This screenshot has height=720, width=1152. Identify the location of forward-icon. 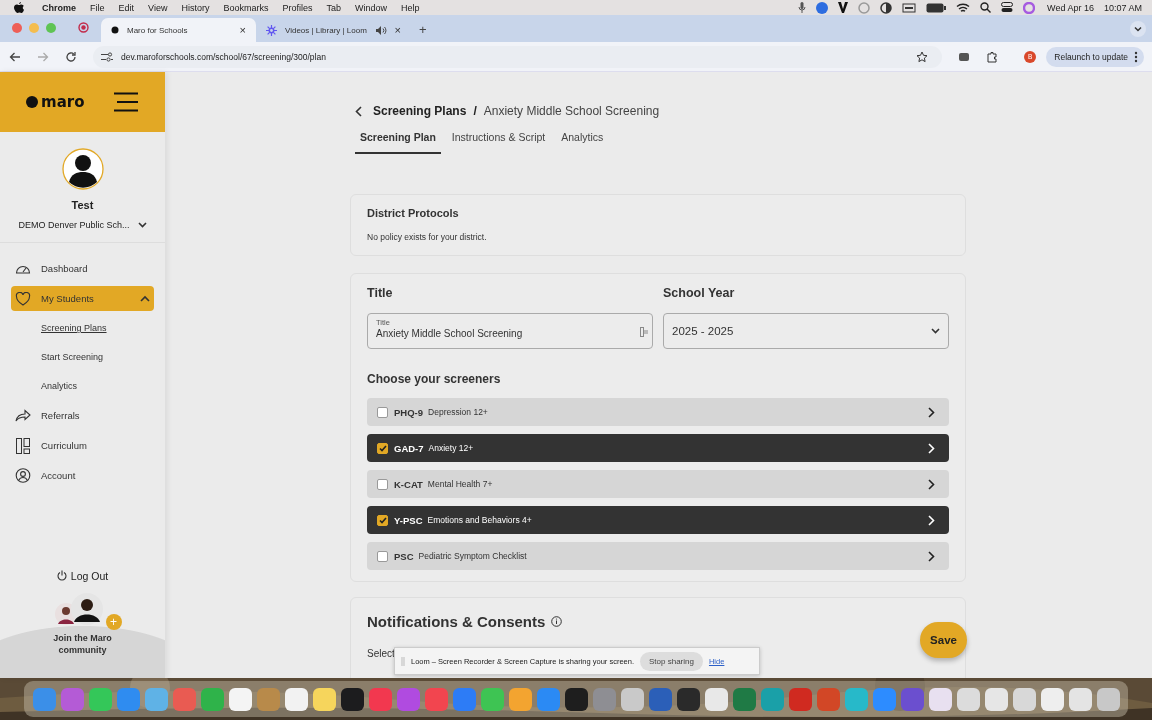
(43, 56).